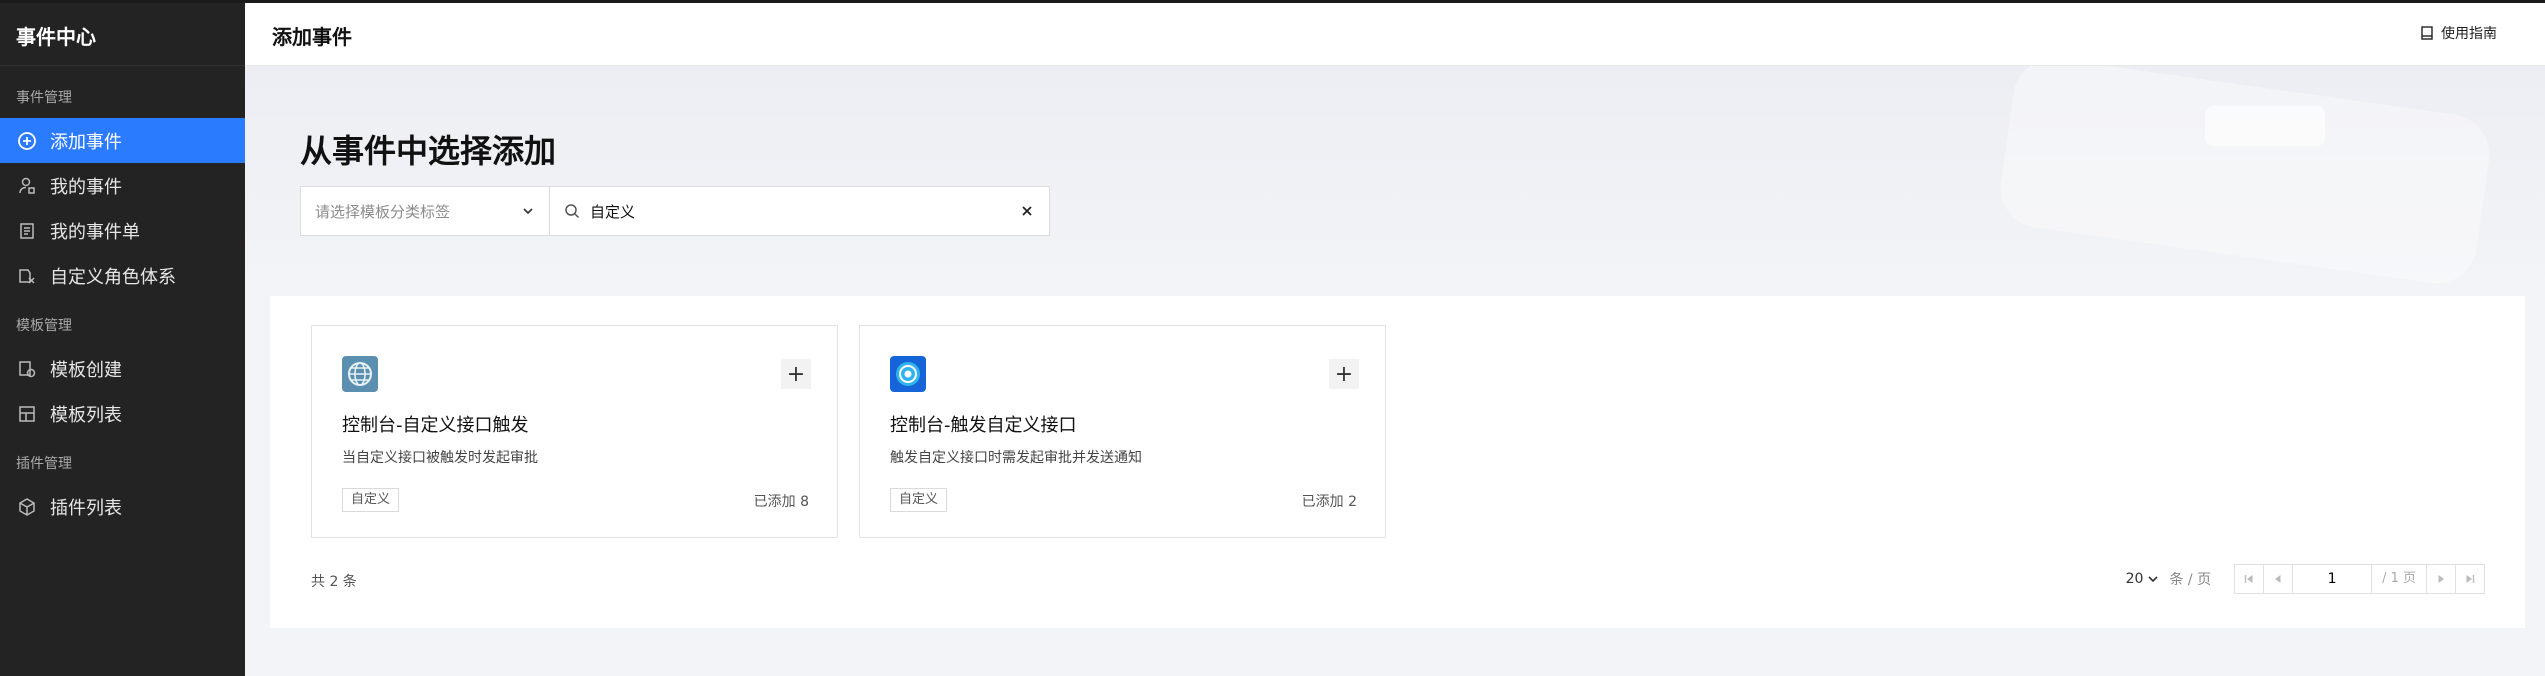 The height and width of the screenshot is (676, 2545). What do you see at coordinates (2469, 34) in the screenshot?
I see `guide-label: 使用指南` at bounding box center [2469, 34].